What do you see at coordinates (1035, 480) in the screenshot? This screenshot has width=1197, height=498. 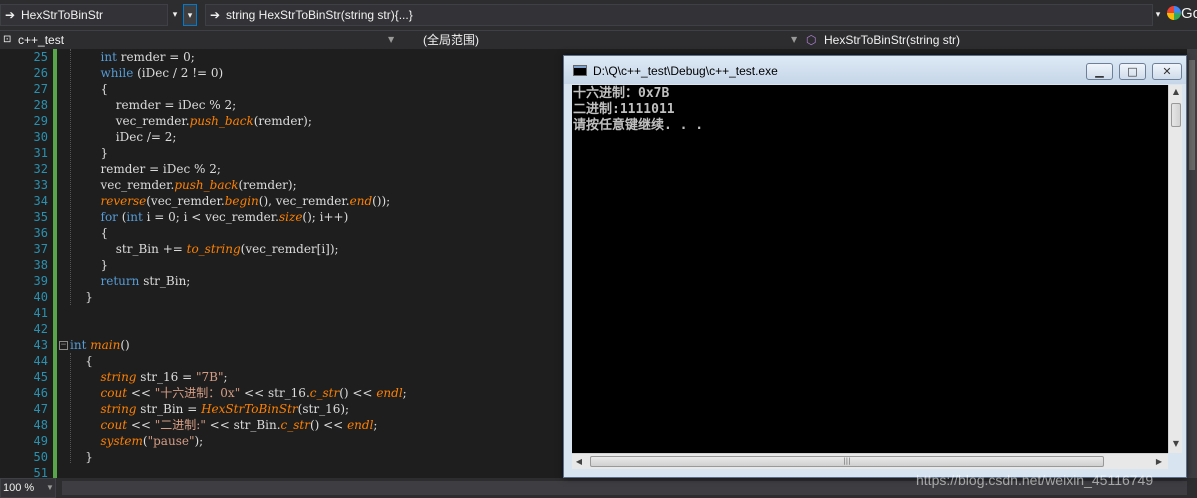 I see `watermark-url: https://blog.csdn.net/weixin_45116749` at bounding box center [1035, 480].